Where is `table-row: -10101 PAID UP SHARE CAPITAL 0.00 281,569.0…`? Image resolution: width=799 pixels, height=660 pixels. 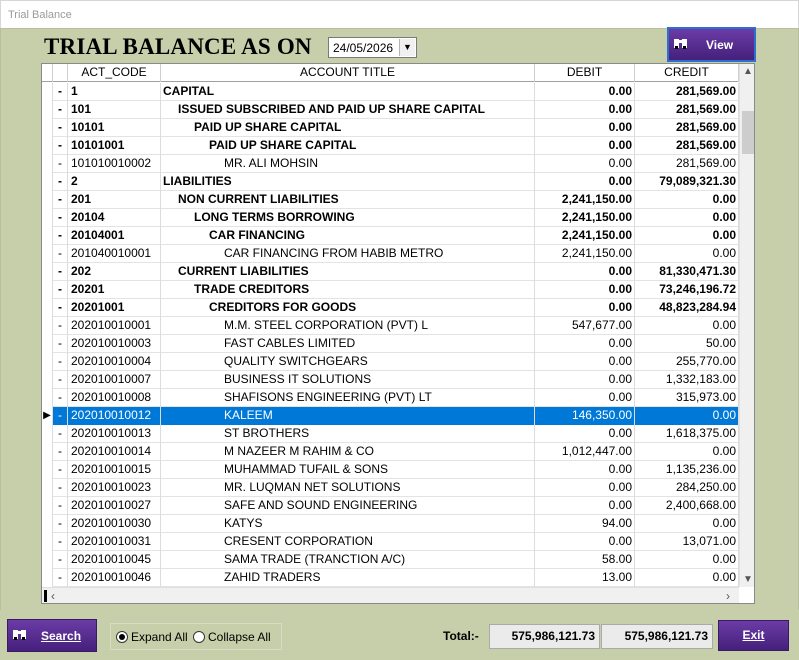 table-row: -10101 PAID UP SHARE CAPITAL 0.00 281,569.0… is located at coordinates (391, 128).